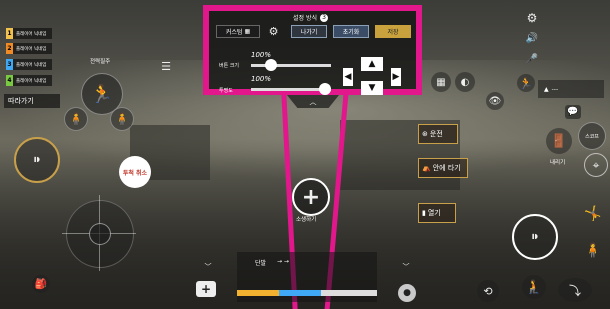 This screenshot has height=309, width=610. I want to click on size-slider-knob, so click(271, 65).